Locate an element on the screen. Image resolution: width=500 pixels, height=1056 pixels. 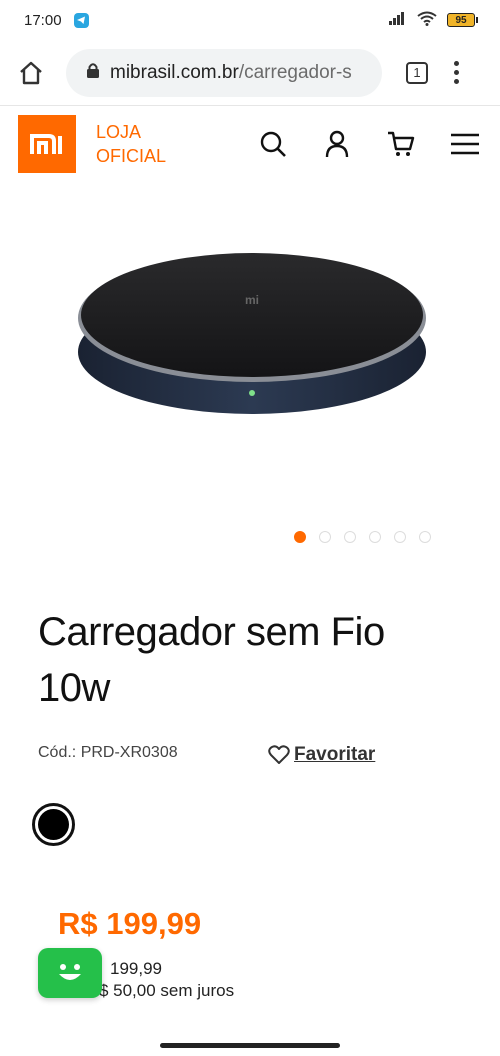
mi-logo is located at coordinates (47, 144).